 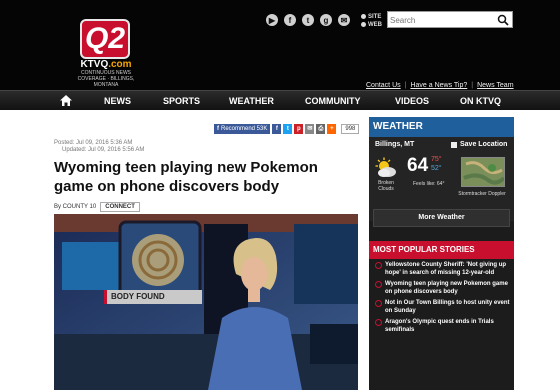 I want to click on facebook-recommend-button: f Recommend 53K, so click(x=242, y=129).